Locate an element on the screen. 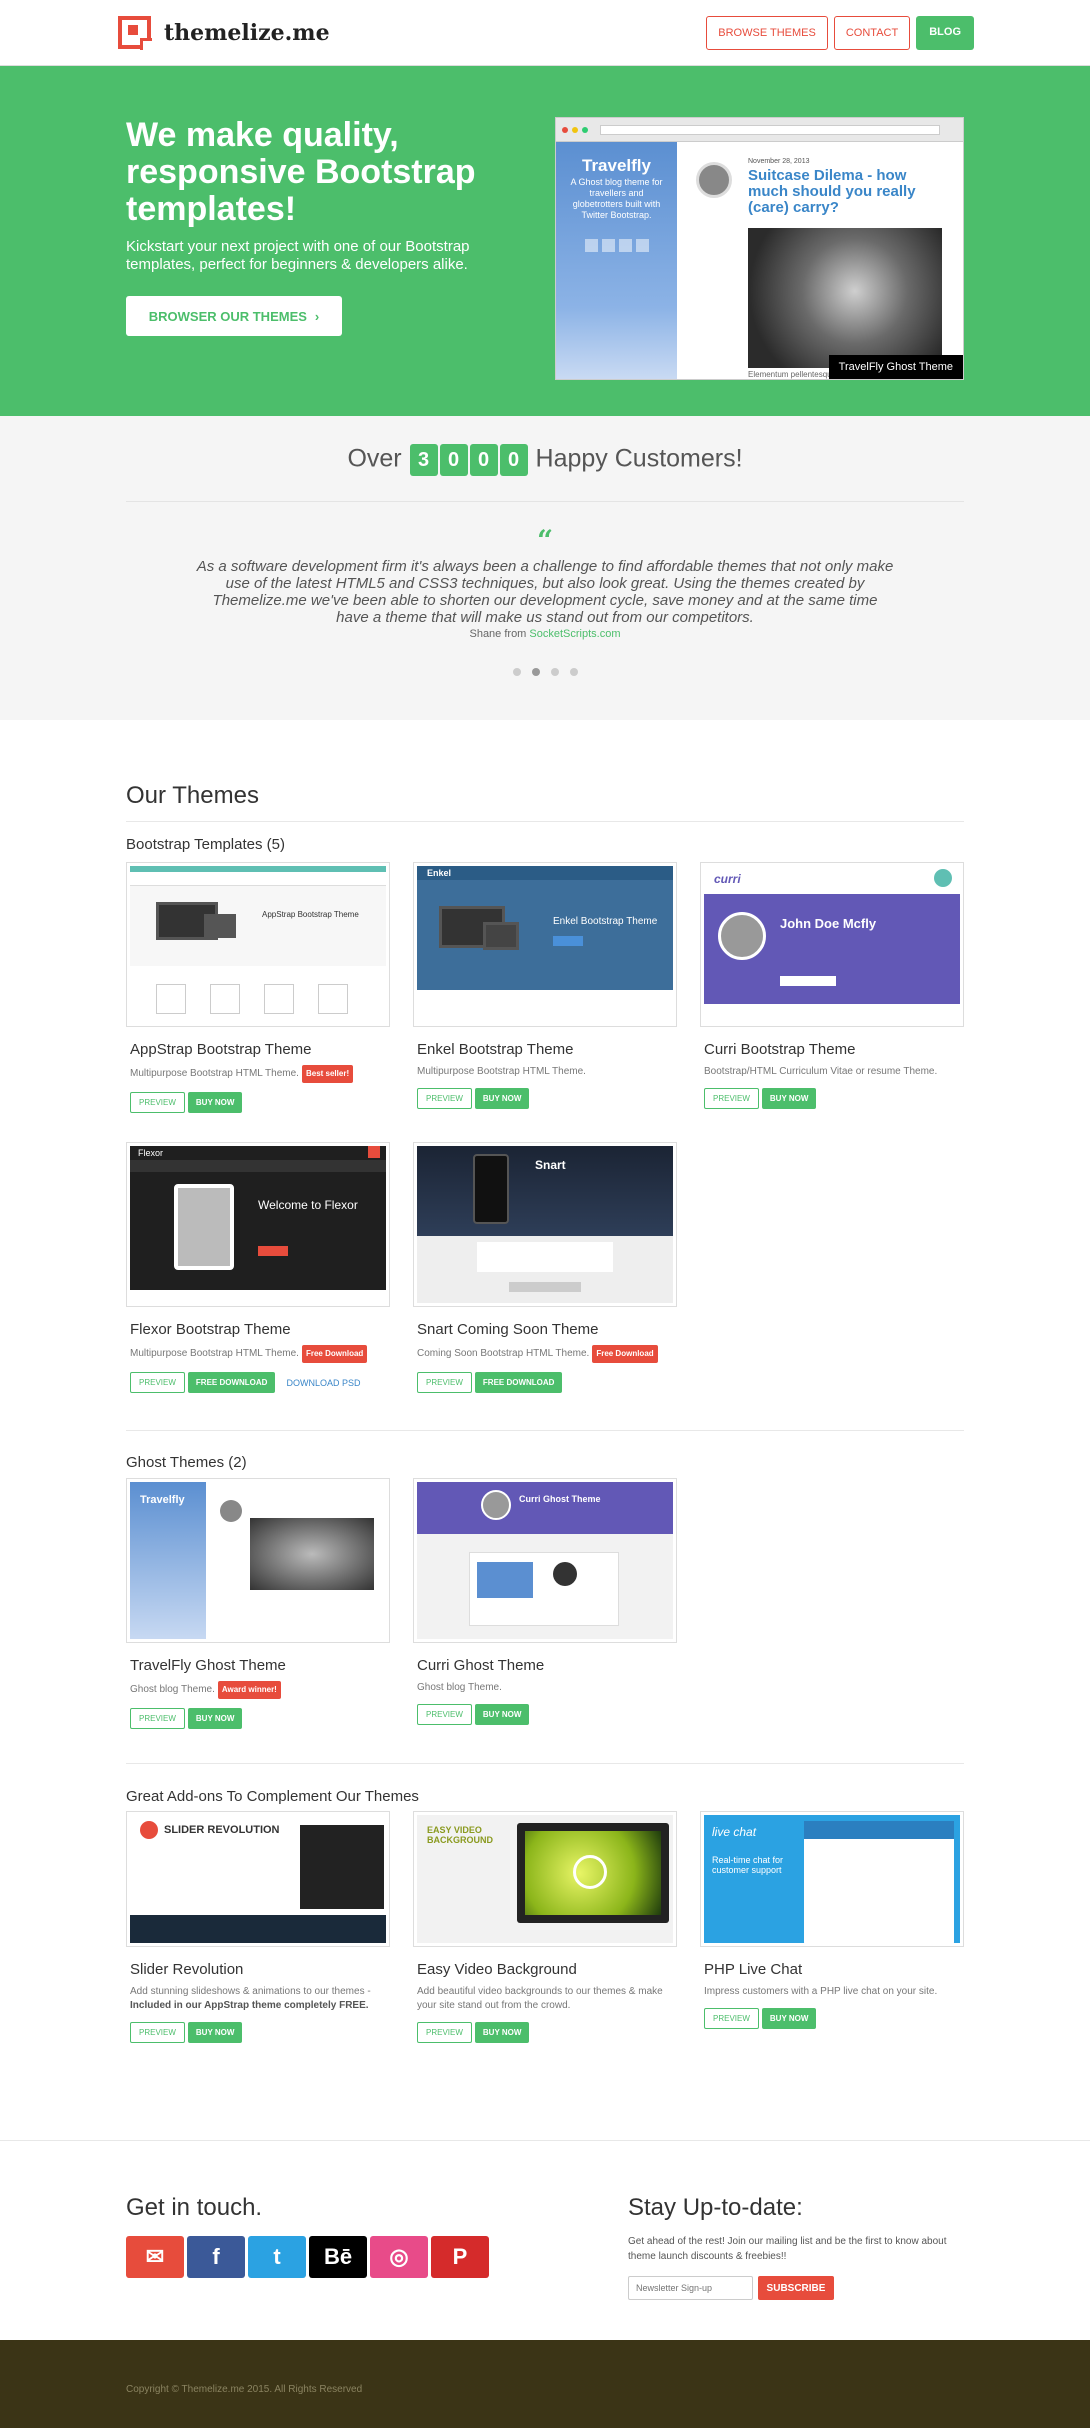 This screenshot has width=1090, height=2428. browse-themes-button: BROWSE THEMES is located at coordinates (767, 33).